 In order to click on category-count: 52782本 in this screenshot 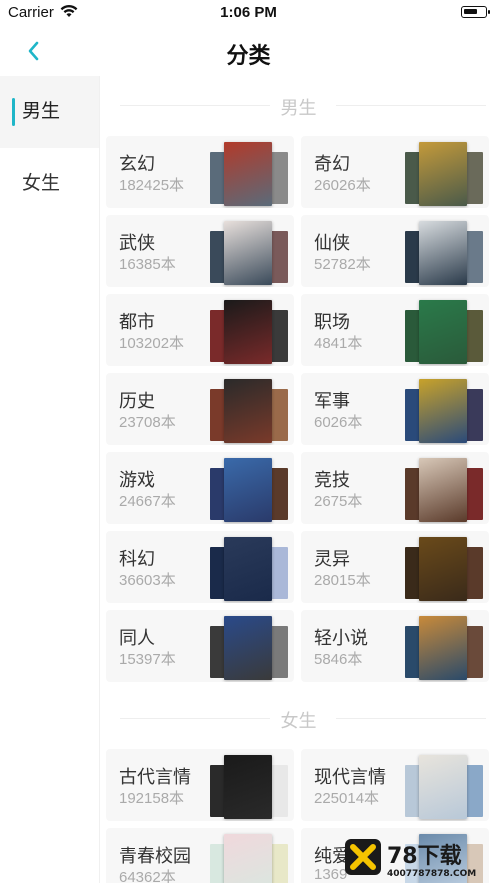, I will do `click(342, 264)`.